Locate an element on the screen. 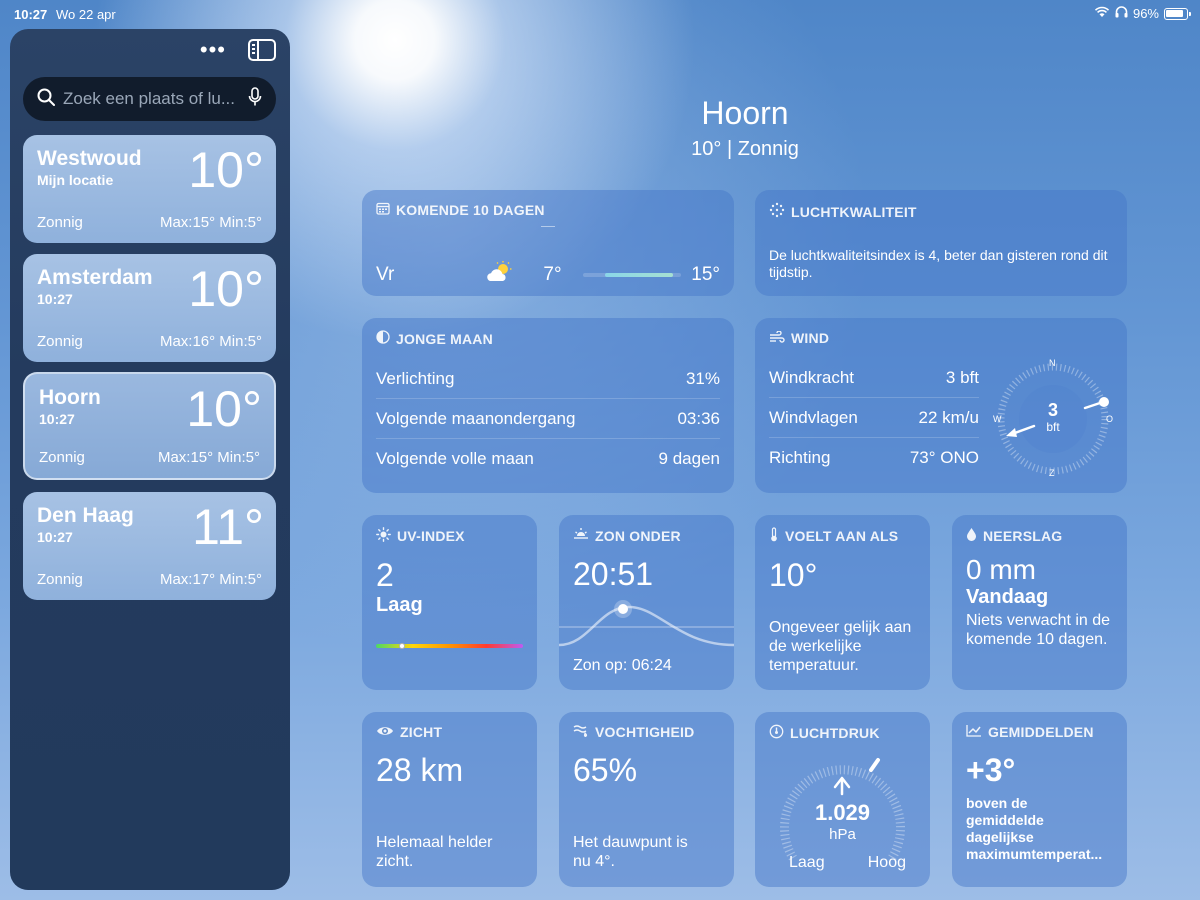 This screenshot has height=900, width=1200. sidebar-toggle-icon is located at coordinates (262, 50).